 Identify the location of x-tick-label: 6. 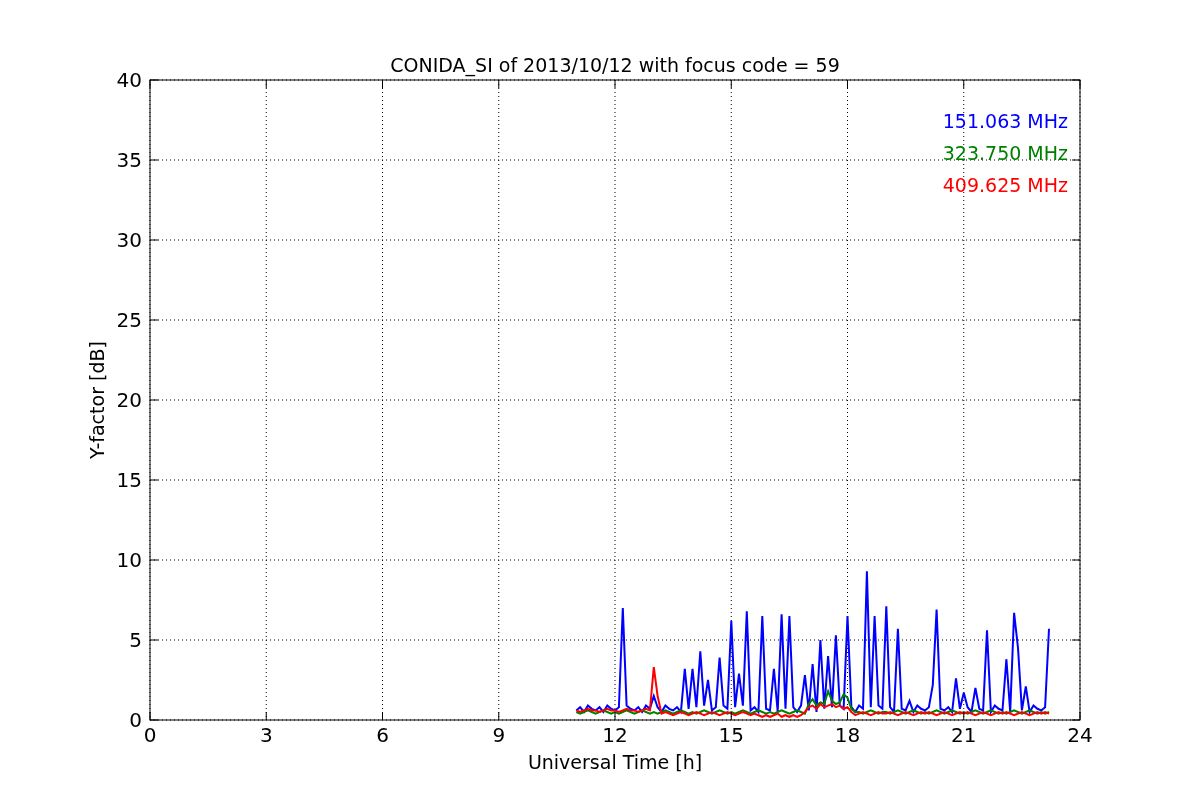
(382, 735).